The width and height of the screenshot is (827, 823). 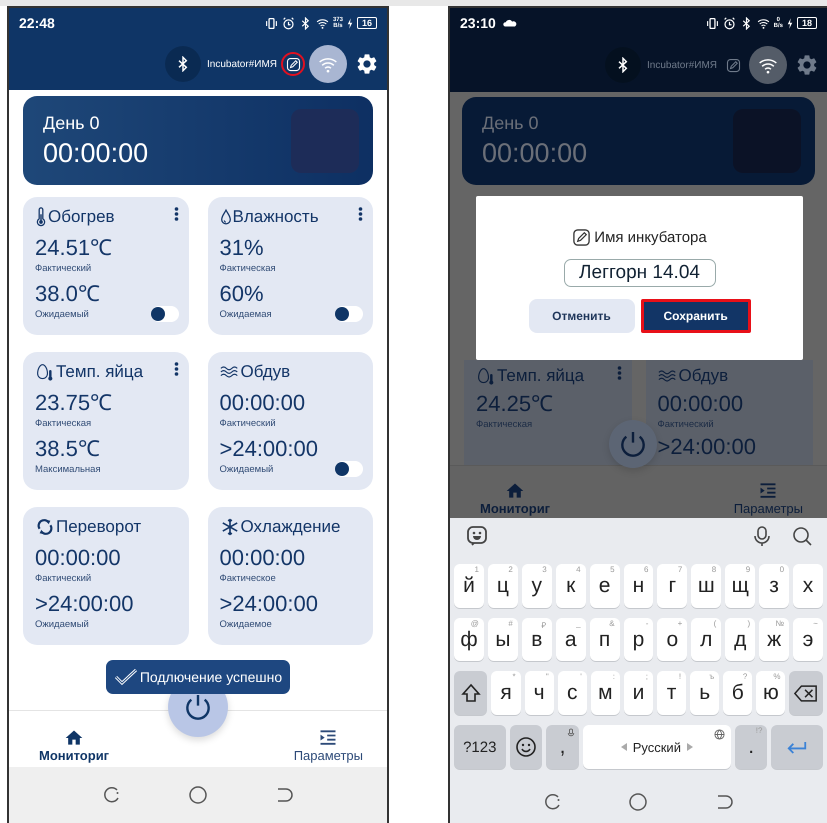 I want to click on sticker-icon, so click(x=477, y=535).